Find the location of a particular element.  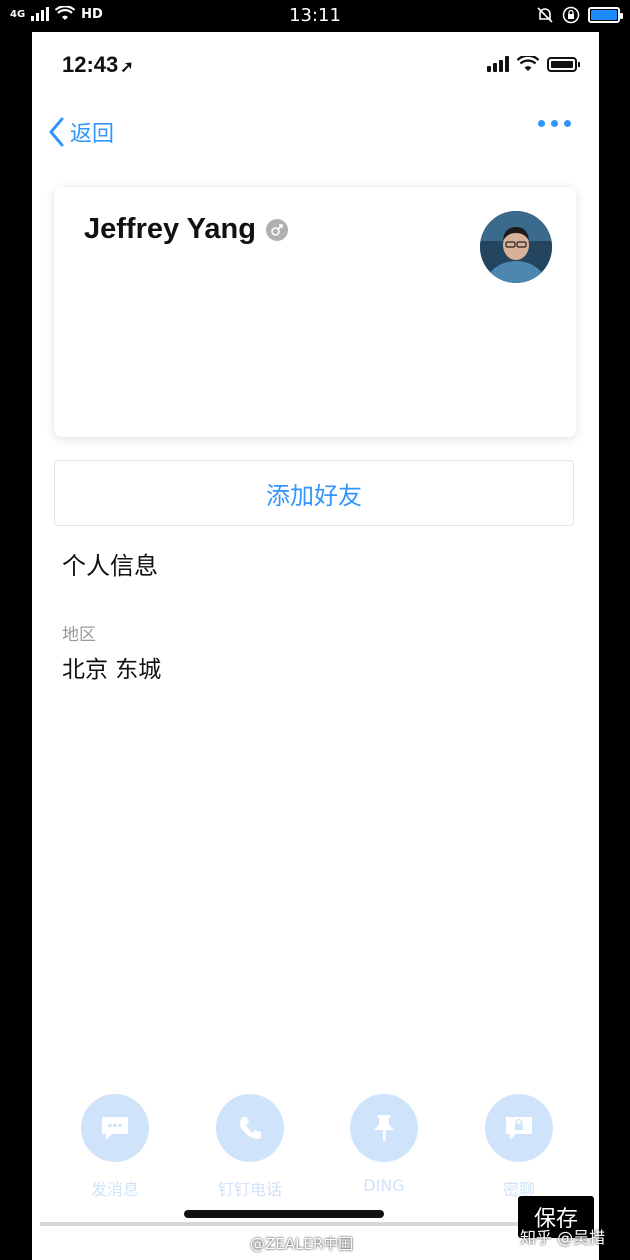

back-button: 返回 is located at coordinates (81, 132).